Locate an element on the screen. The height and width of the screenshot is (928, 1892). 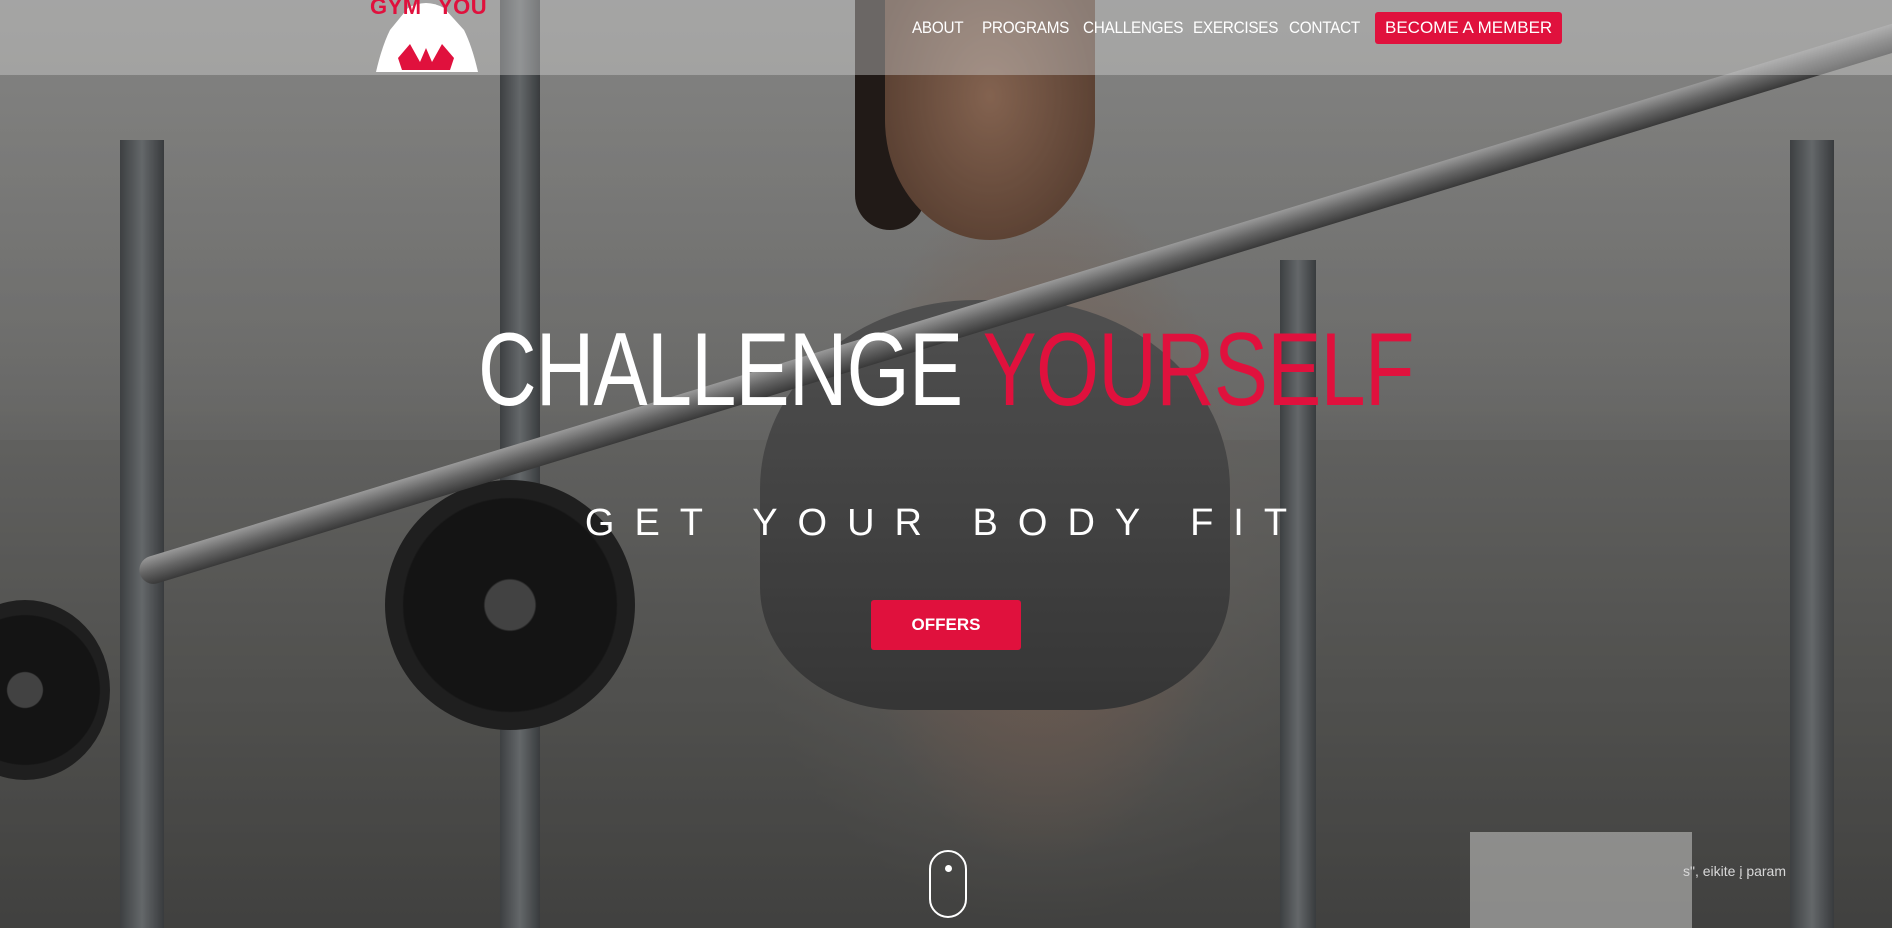
hero-title-white: CHALLENGE is located at coordinates (720, 370).